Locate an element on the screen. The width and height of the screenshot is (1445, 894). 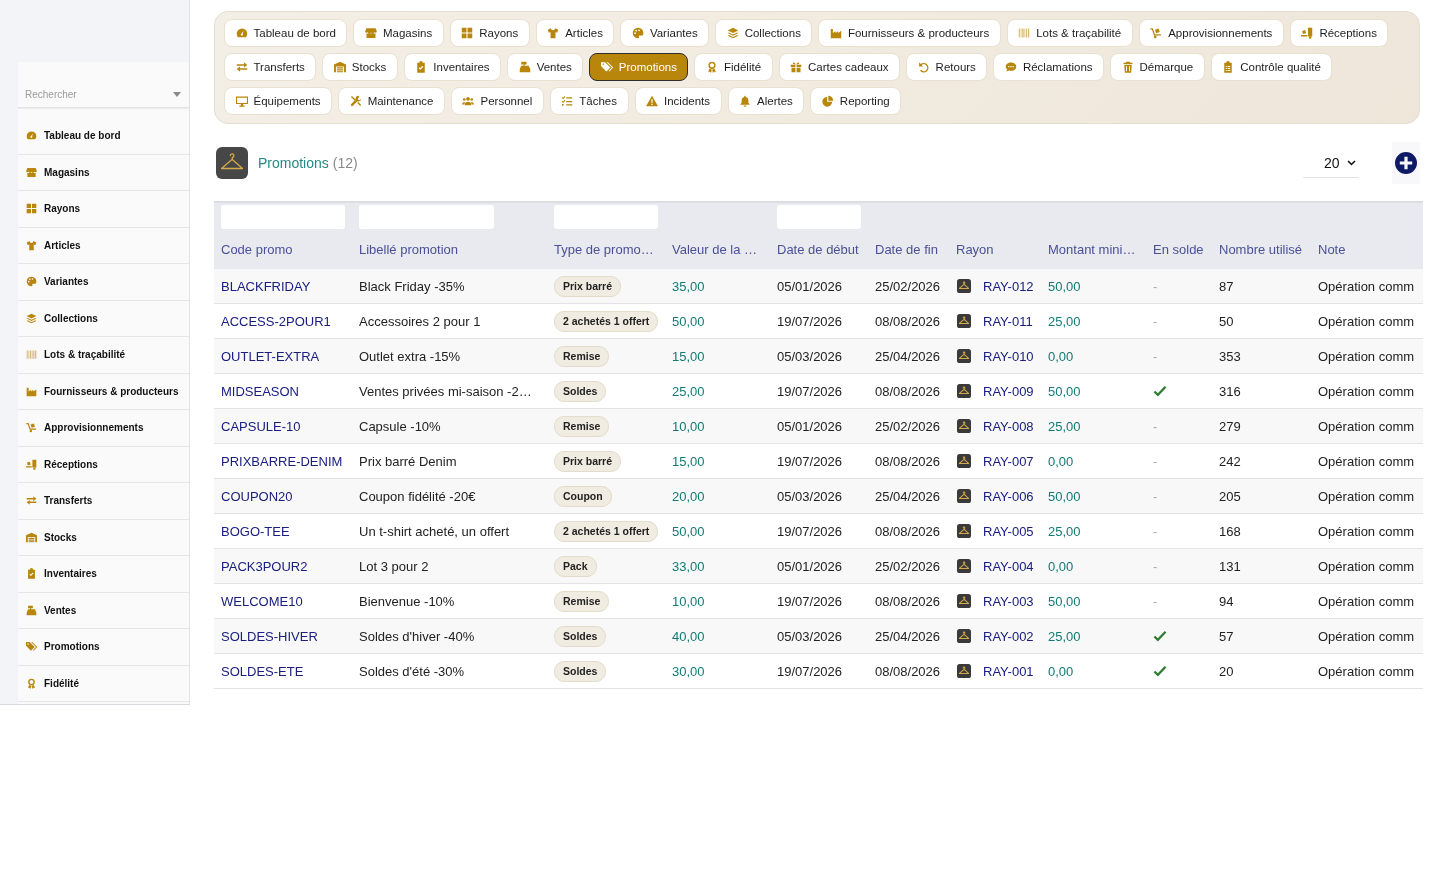
promo-code-link: PRIXBARRE-DENIM is located at coordinates (282, 461).